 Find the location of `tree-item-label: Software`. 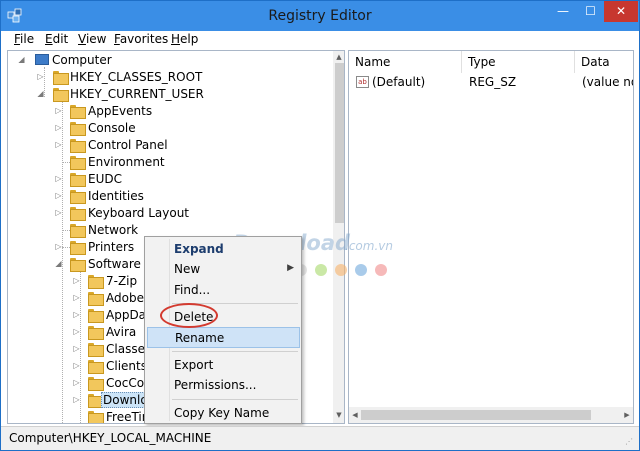

tree-item-label: Software is located at coordinates (114, 264).